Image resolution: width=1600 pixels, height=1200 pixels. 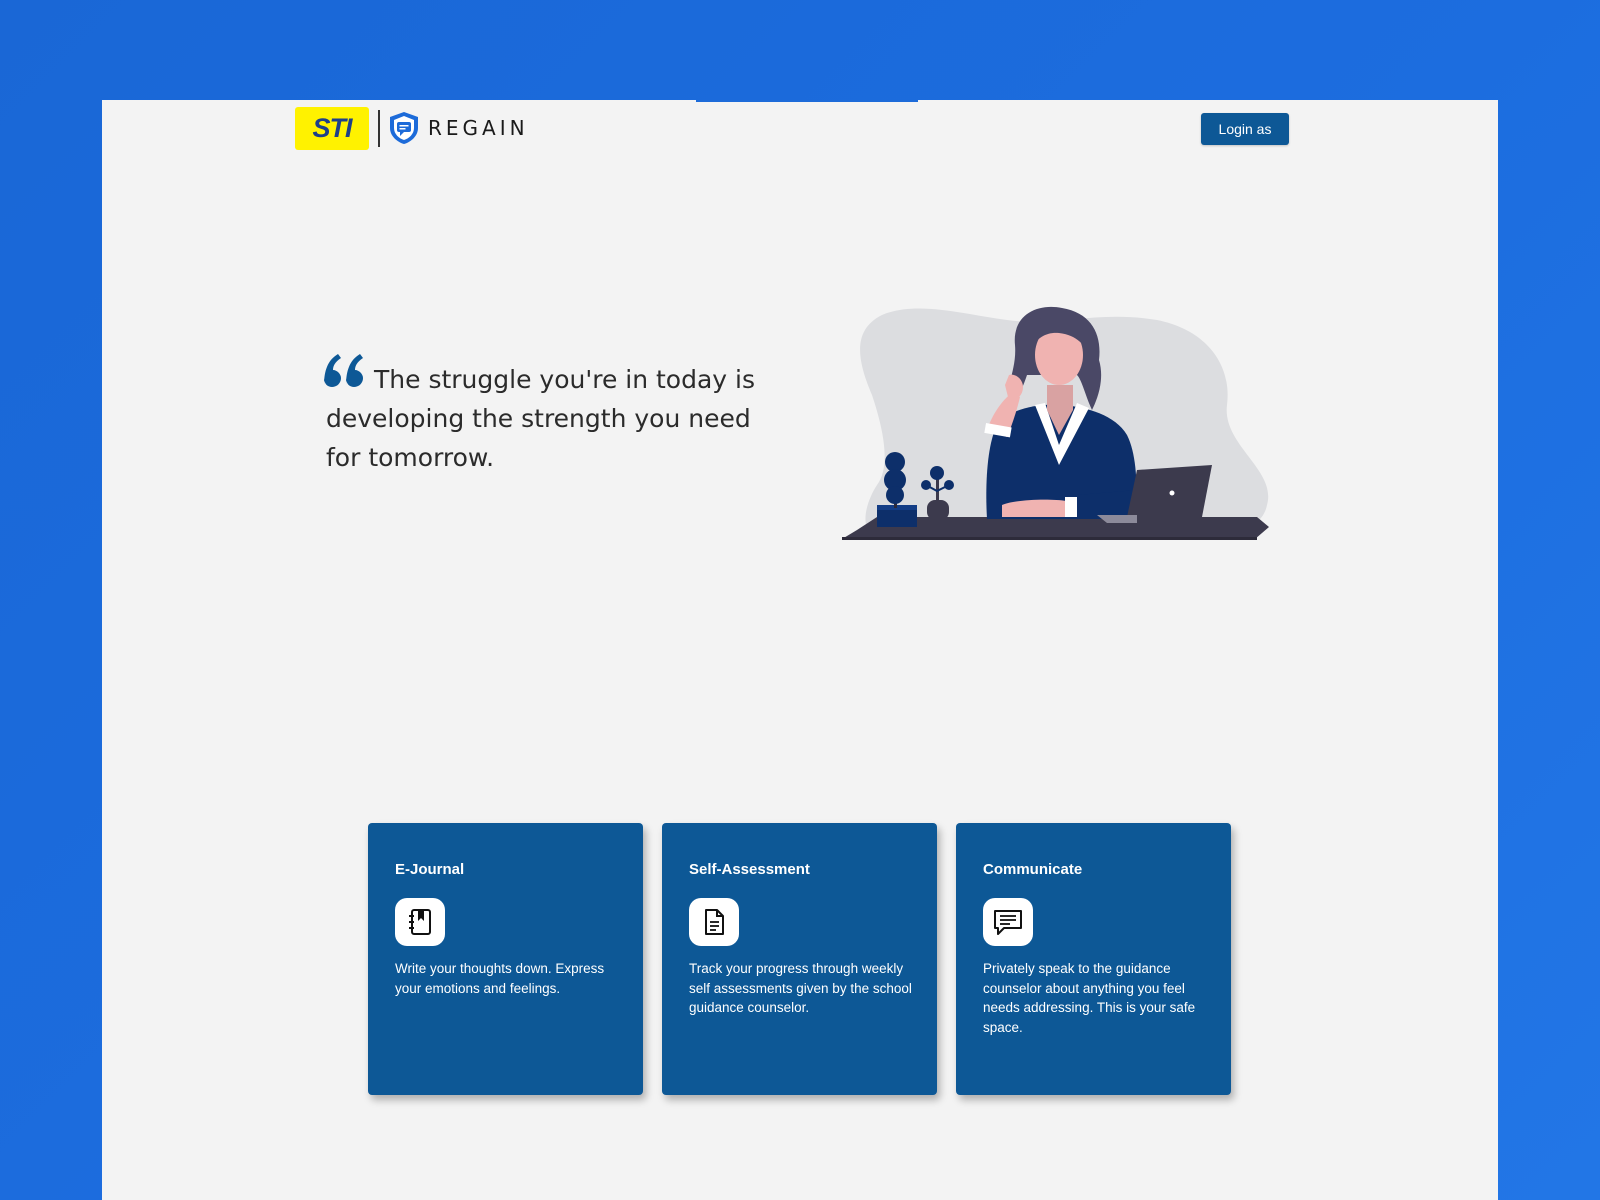 What do you see at coordinates (478, 128) in the screenshot?
I see `brand-name: REGAIN` at bounding box center [478, 128].